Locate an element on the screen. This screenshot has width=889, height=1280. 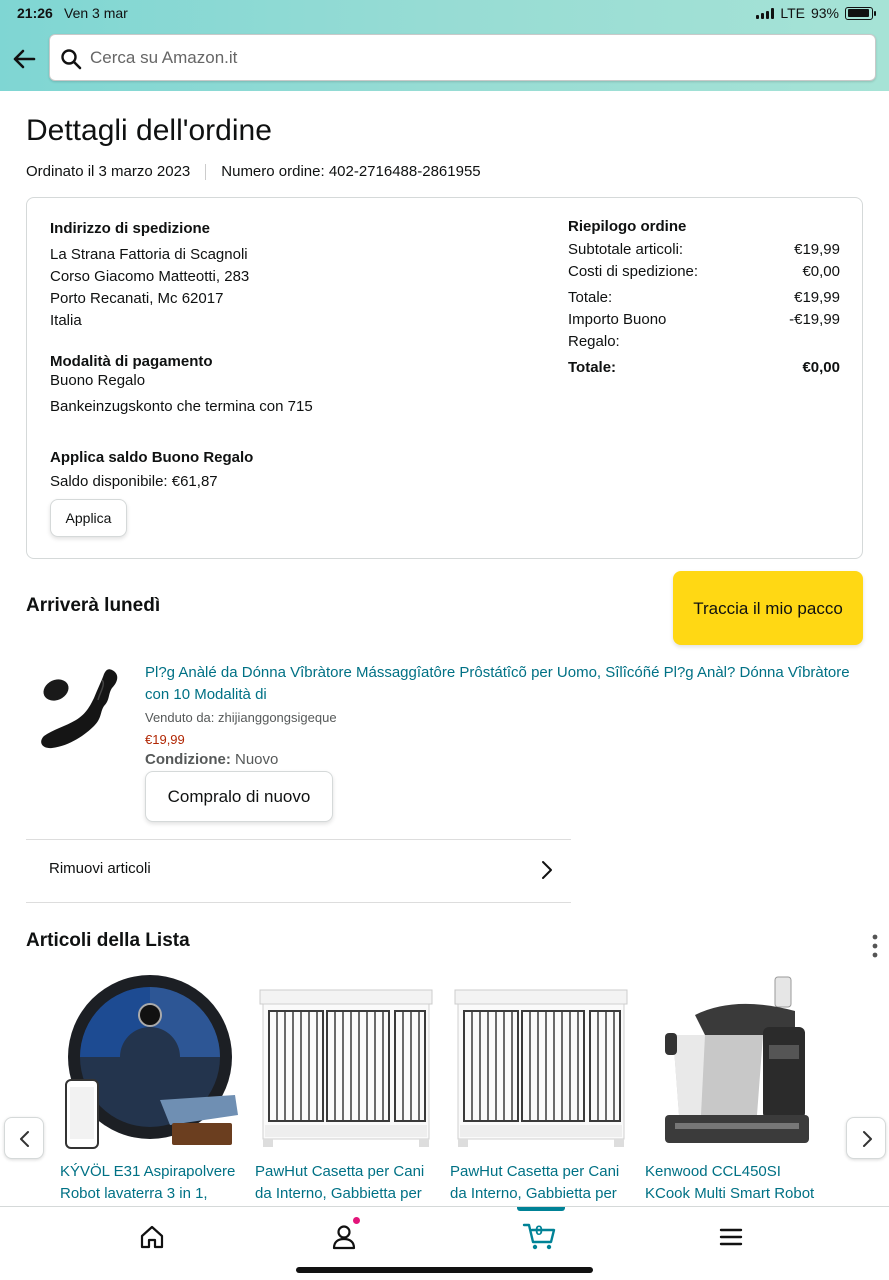
product-price: €19,99 is located at coordinates (165, 739).